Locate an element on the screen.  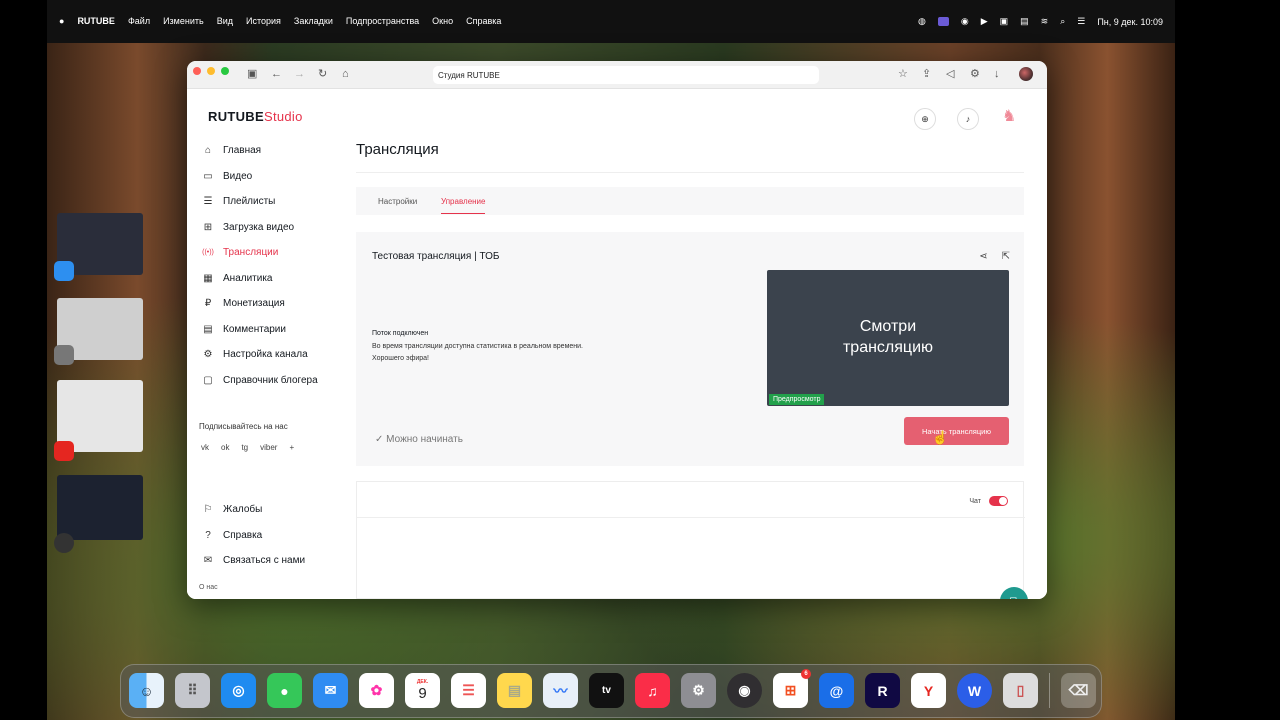
obs-icon: ◉ is located at coordinates (744, 690).